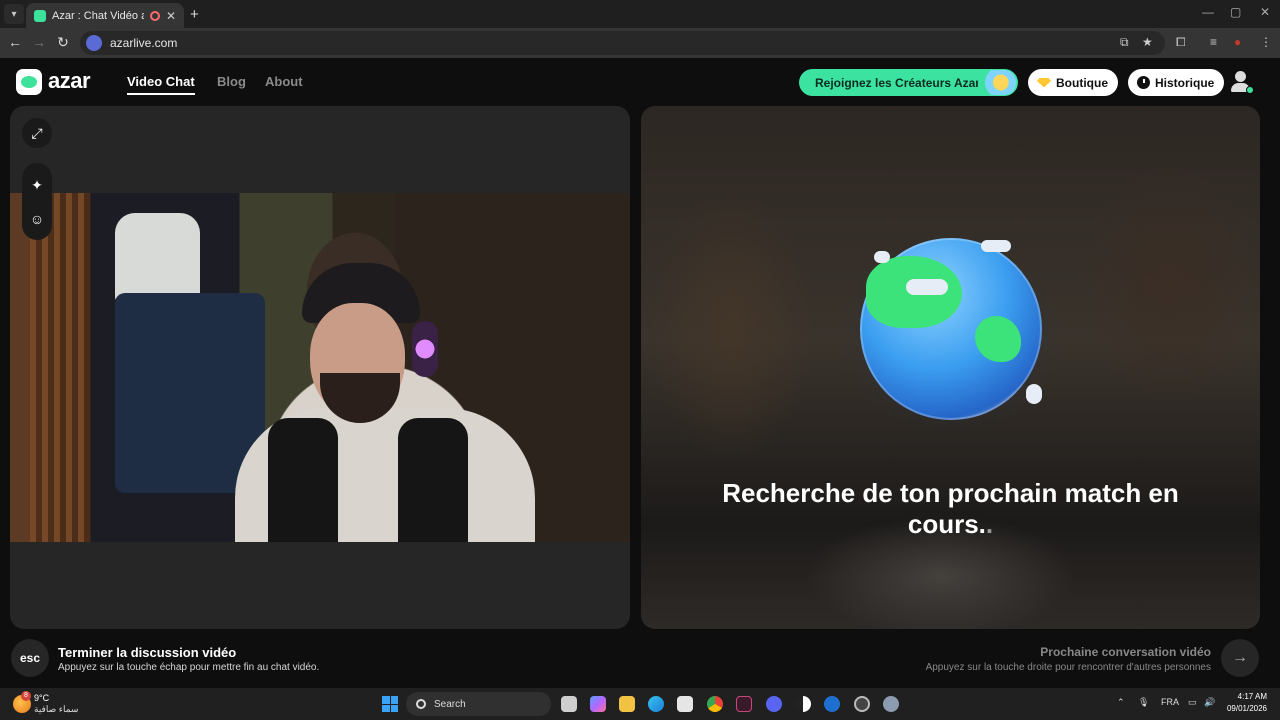 Image resolution: width=1280 pixels, height=720 pixels. Describe the element at coordinates (15, 42) in the screenshot. I see `back-icon: ←` at that location.